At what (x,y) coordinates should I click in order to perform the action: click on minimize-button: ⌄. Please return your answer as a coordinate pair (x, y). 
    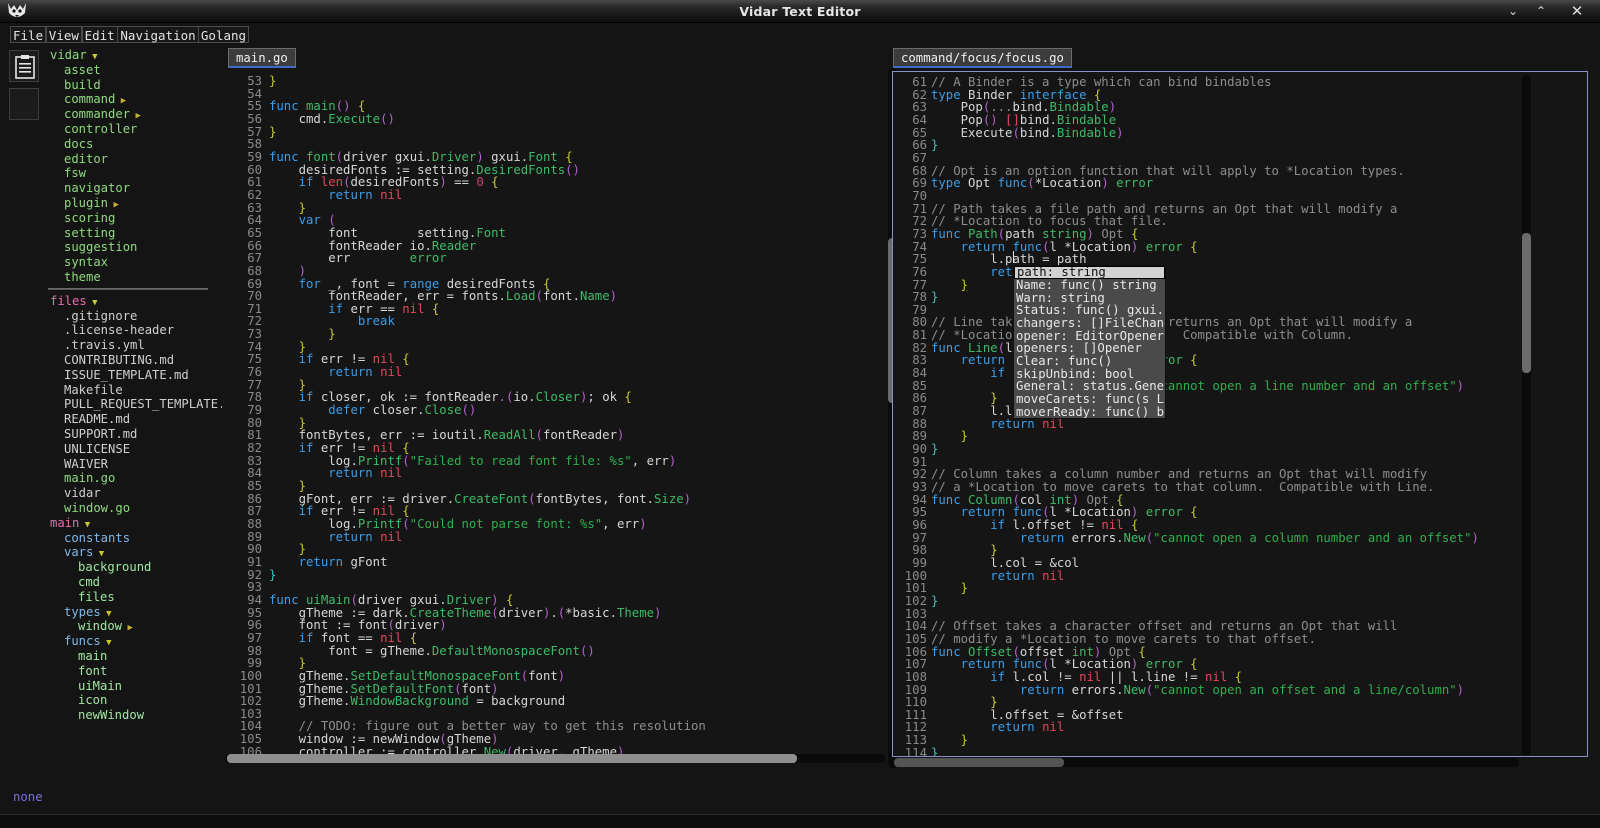
    Looking at the image, I should click on (1513, 11).